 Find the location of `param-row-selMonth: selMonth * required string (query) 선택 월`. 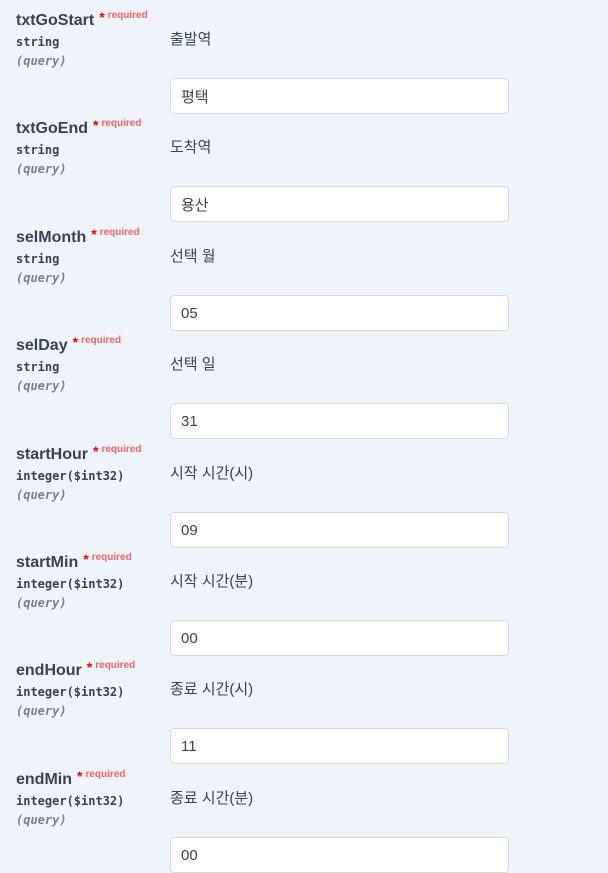

param-row-selMonth: selMonth * required string (query) 선택 월 is located at coordinates (304, 280).